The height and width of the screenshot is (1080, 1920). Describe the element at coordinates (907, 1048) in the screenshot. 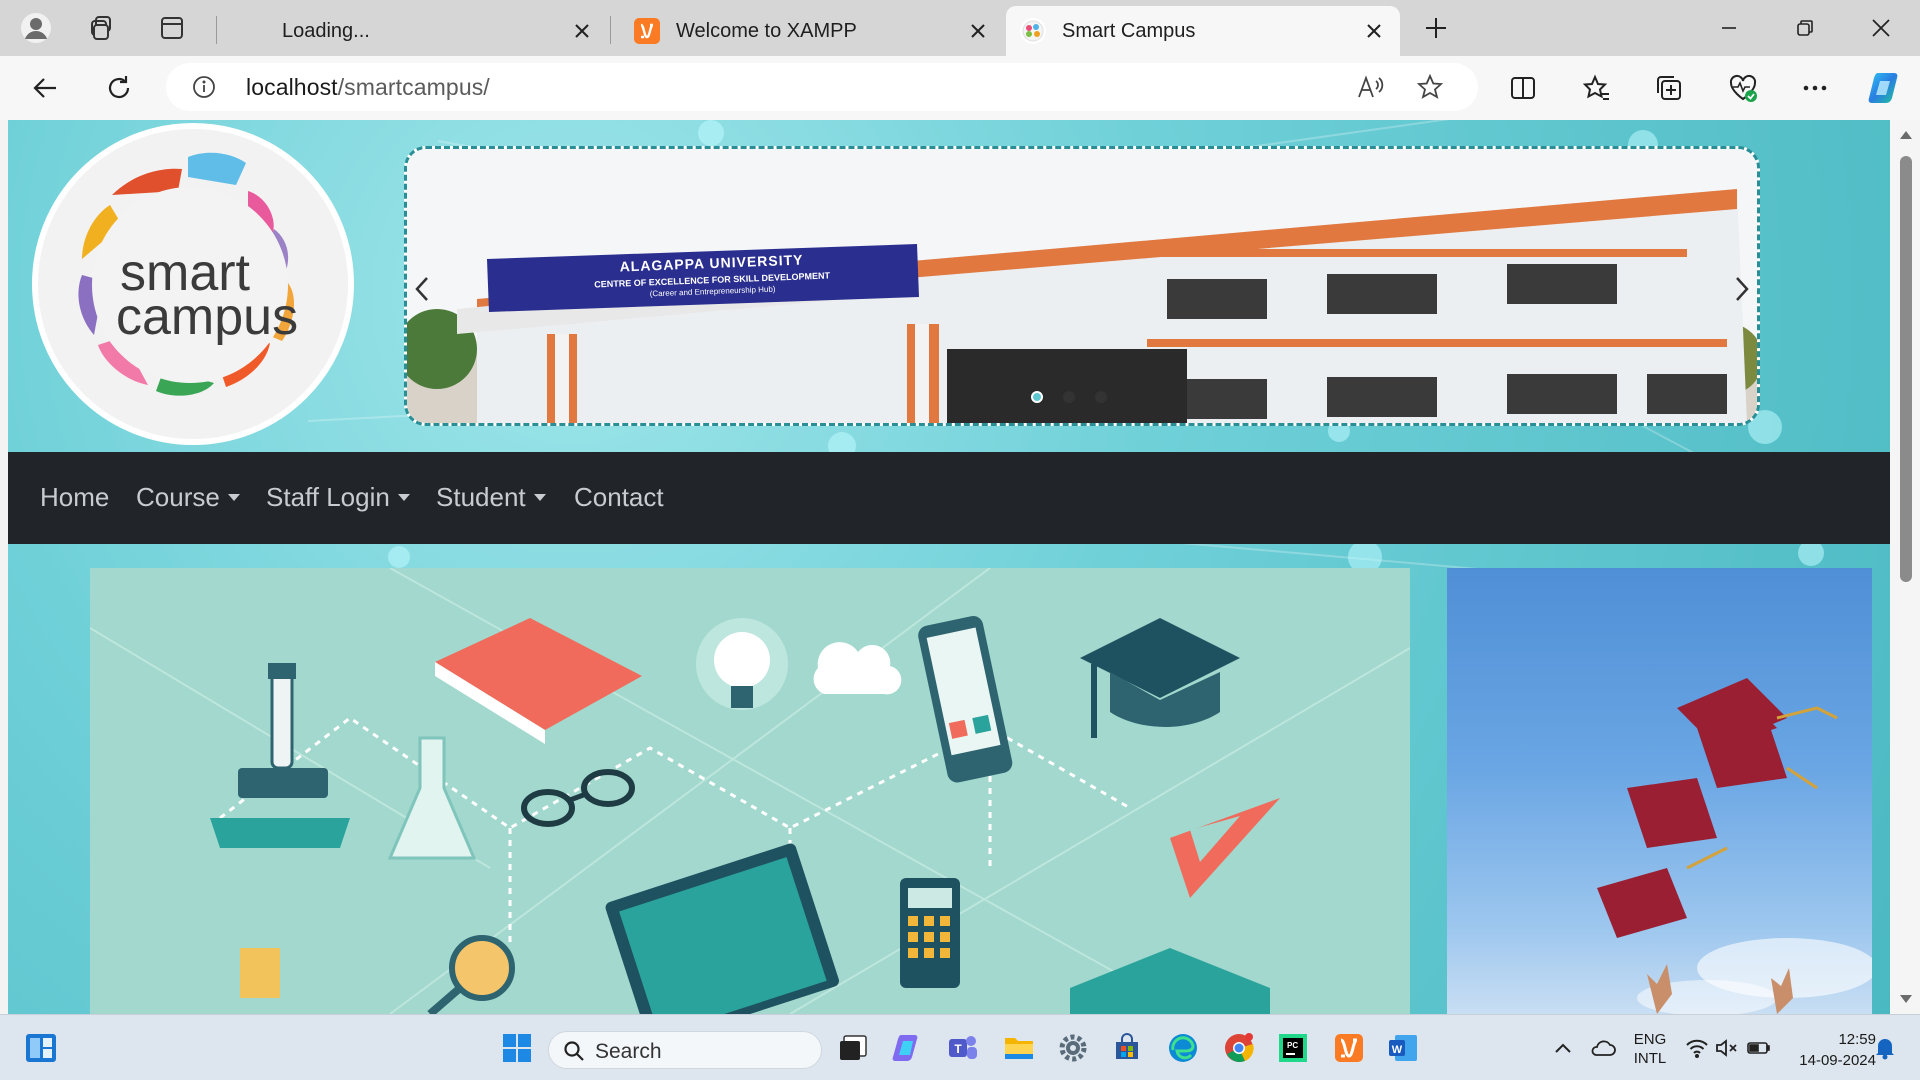

I see `copilot-taskbar-icon` at that location.